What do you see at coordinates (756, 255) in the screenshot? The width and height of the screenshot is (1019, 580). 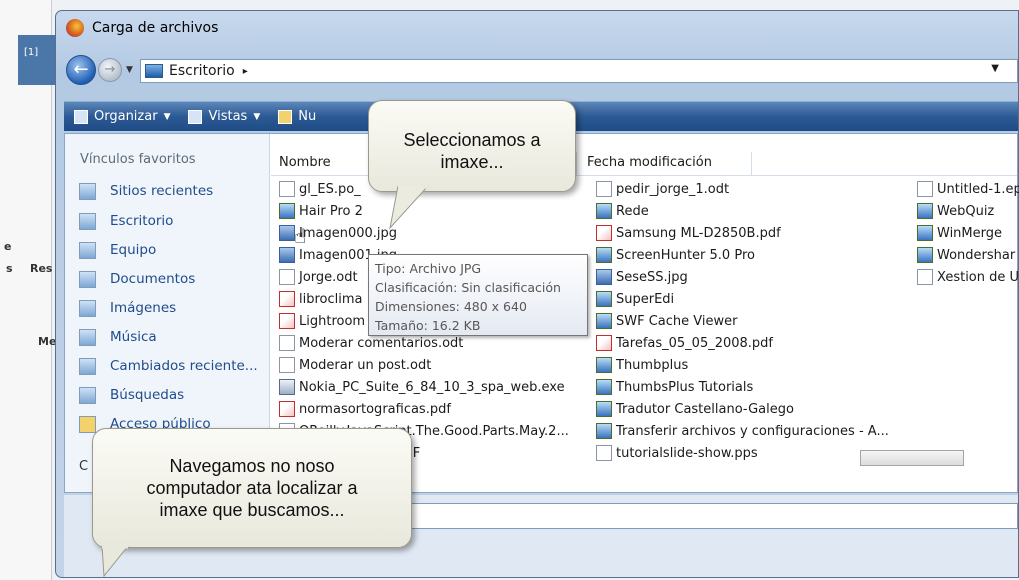 I see `file-item: ScreenHunter 5.0 Pro` at bounding box center [756, 255].